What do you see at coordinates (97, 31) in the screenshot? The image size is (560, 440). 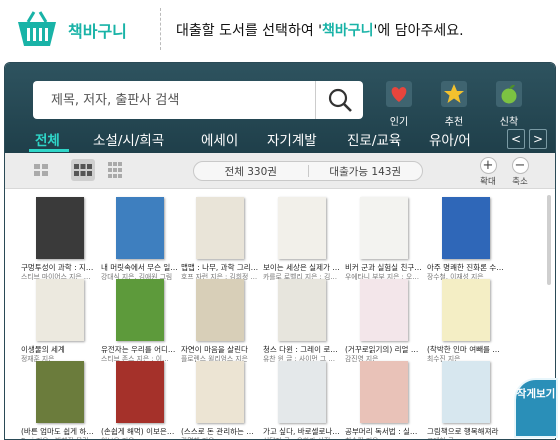 I see `logo-text: 책바구니` at bounding box center [97, 31].